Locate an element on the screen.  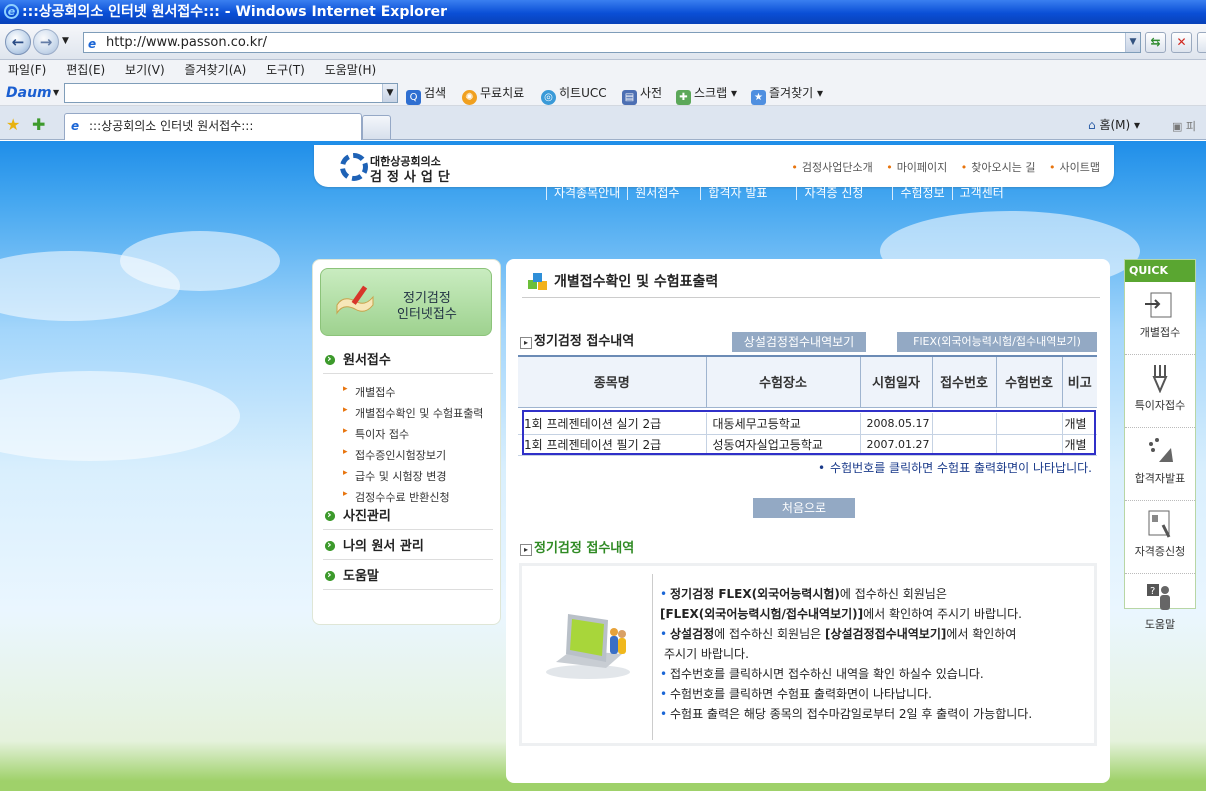
info-strong: [상설검정접수내역보기] is located at coordinates (885, 634).